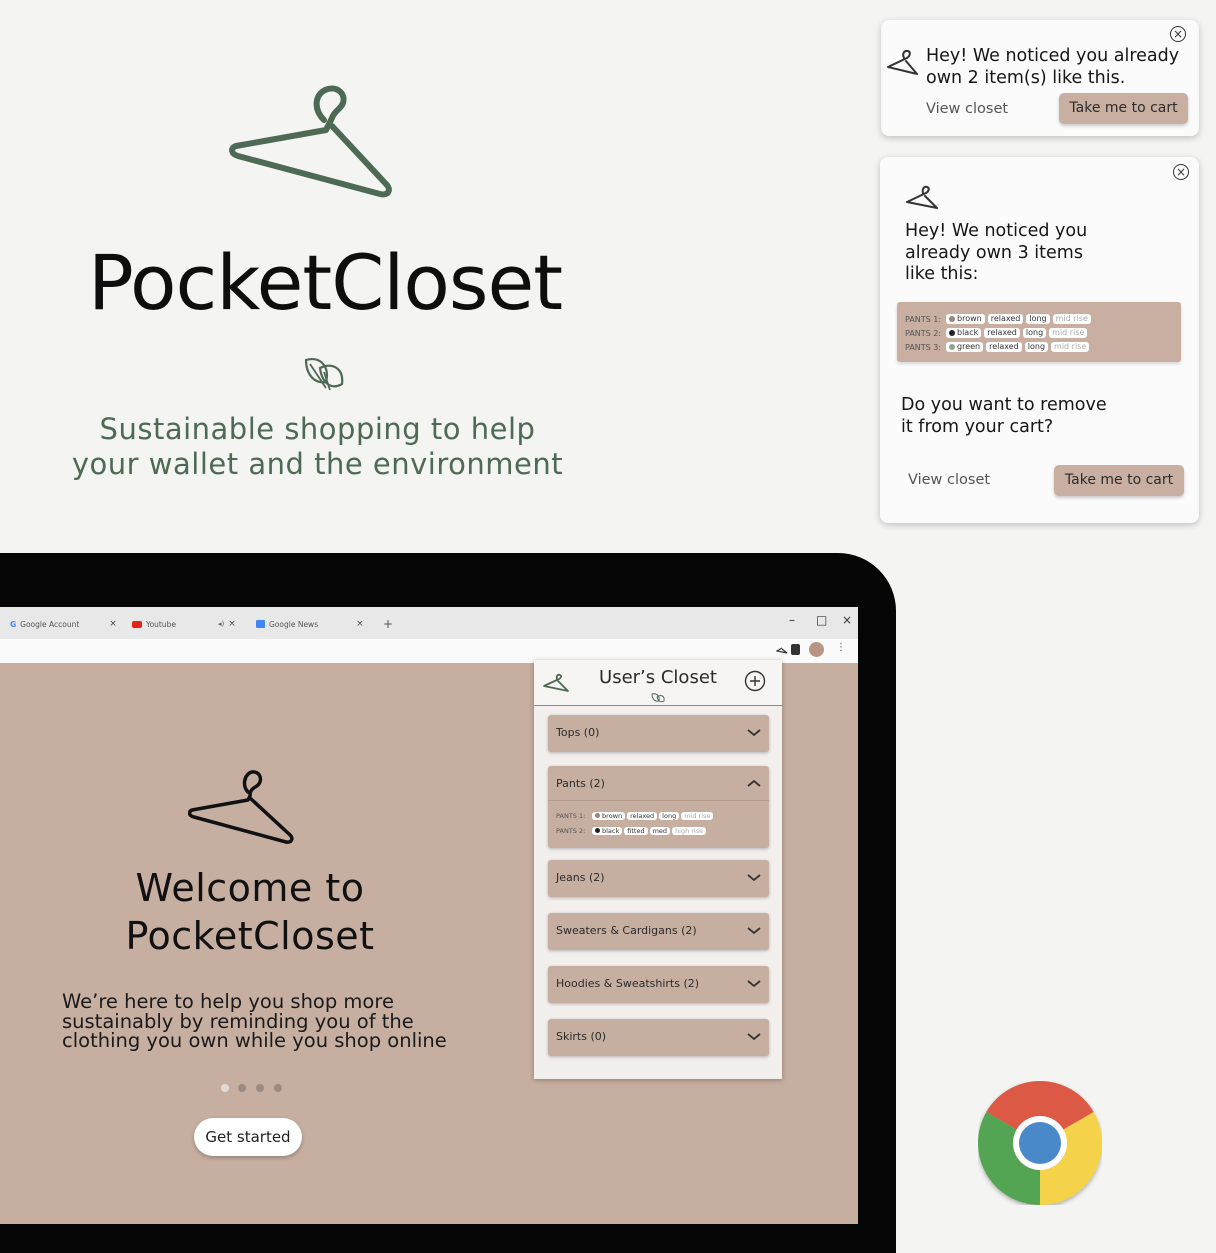 This screenshot has height=1253, width=1216. I want to click on color-tag-label: black, so click(611, 830).